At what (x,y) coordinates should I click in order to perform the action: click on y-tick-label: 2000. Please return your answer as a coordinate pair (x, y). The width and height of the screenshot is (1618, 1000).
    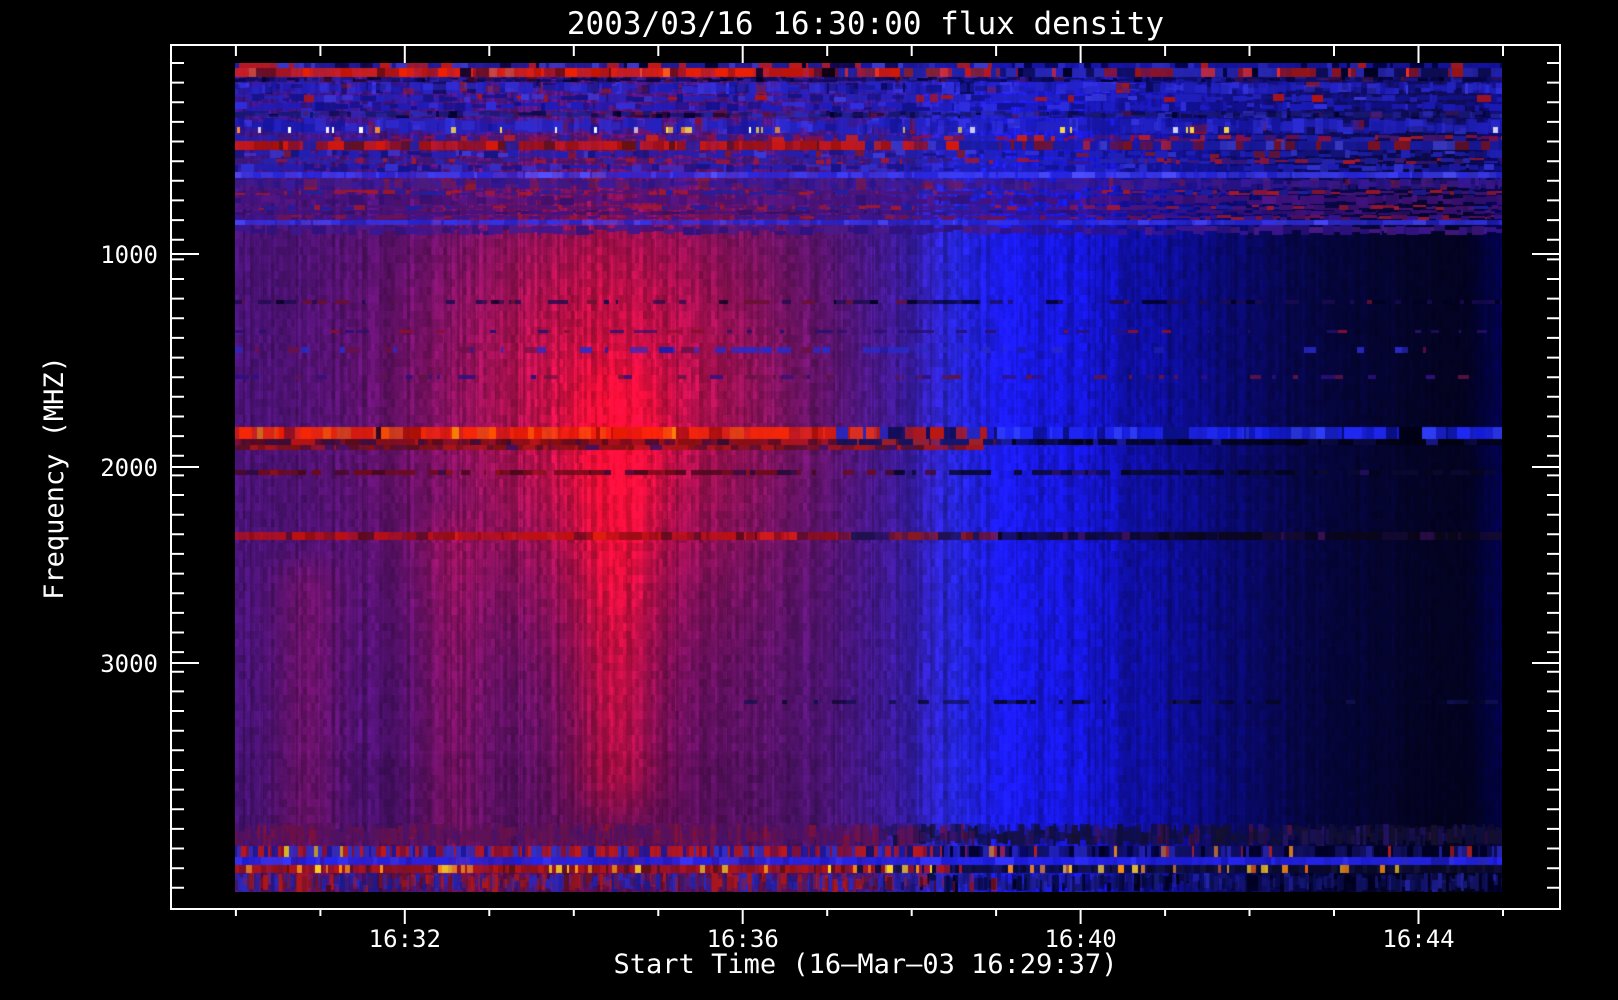
    Looking at the image, I should click on (129, 468).